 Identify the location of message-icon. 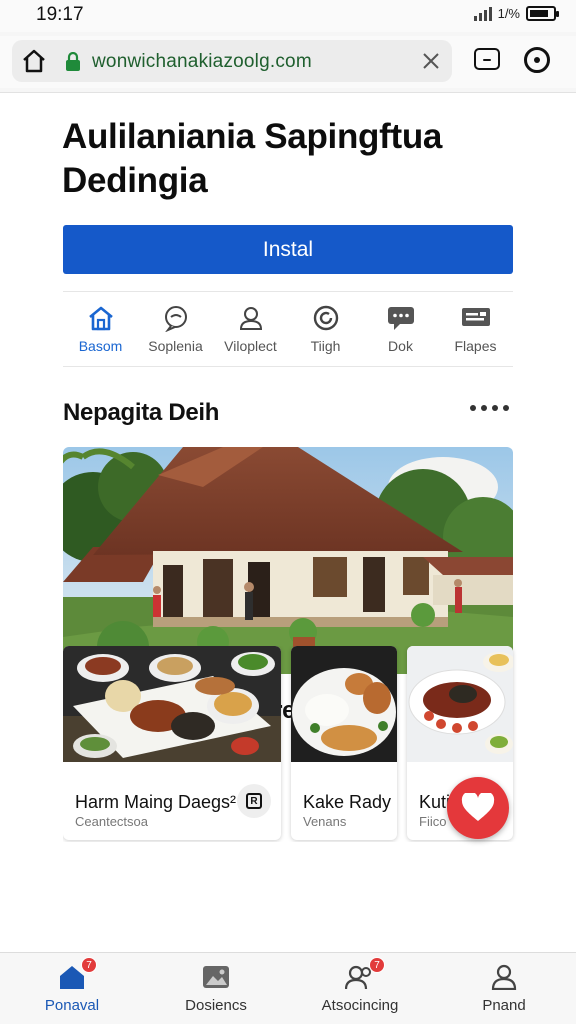
(401, 318).